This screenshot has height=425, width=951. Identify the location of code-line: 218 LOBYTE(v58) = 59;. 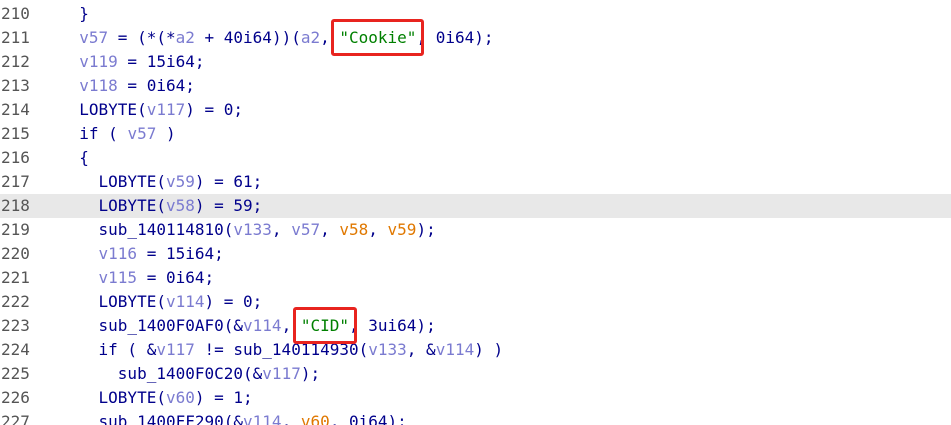
(475, 206).